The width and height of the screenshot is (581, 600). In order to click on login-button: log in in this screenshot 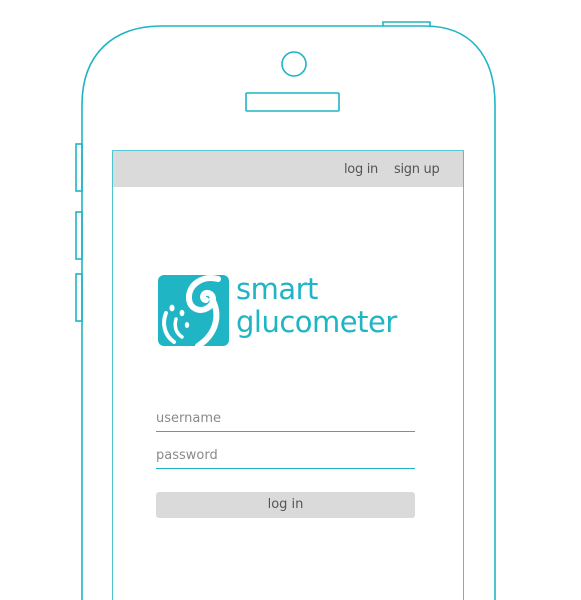, I will do `click(285, 505)`.